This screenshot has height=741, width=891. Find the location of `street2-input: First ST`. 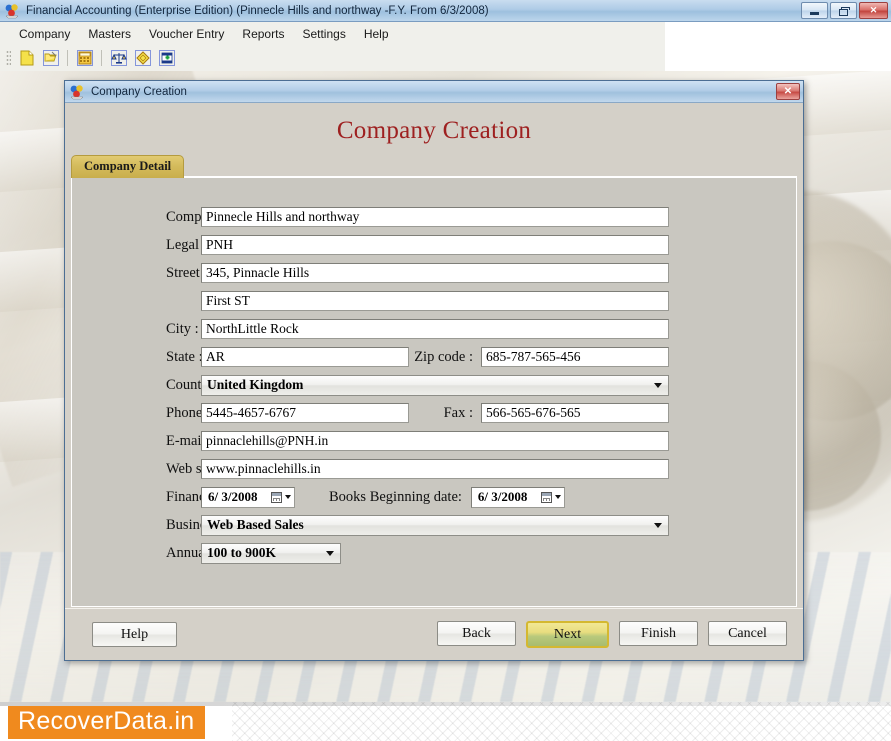

street2-input: First ST is located at coordinates (435, 301).